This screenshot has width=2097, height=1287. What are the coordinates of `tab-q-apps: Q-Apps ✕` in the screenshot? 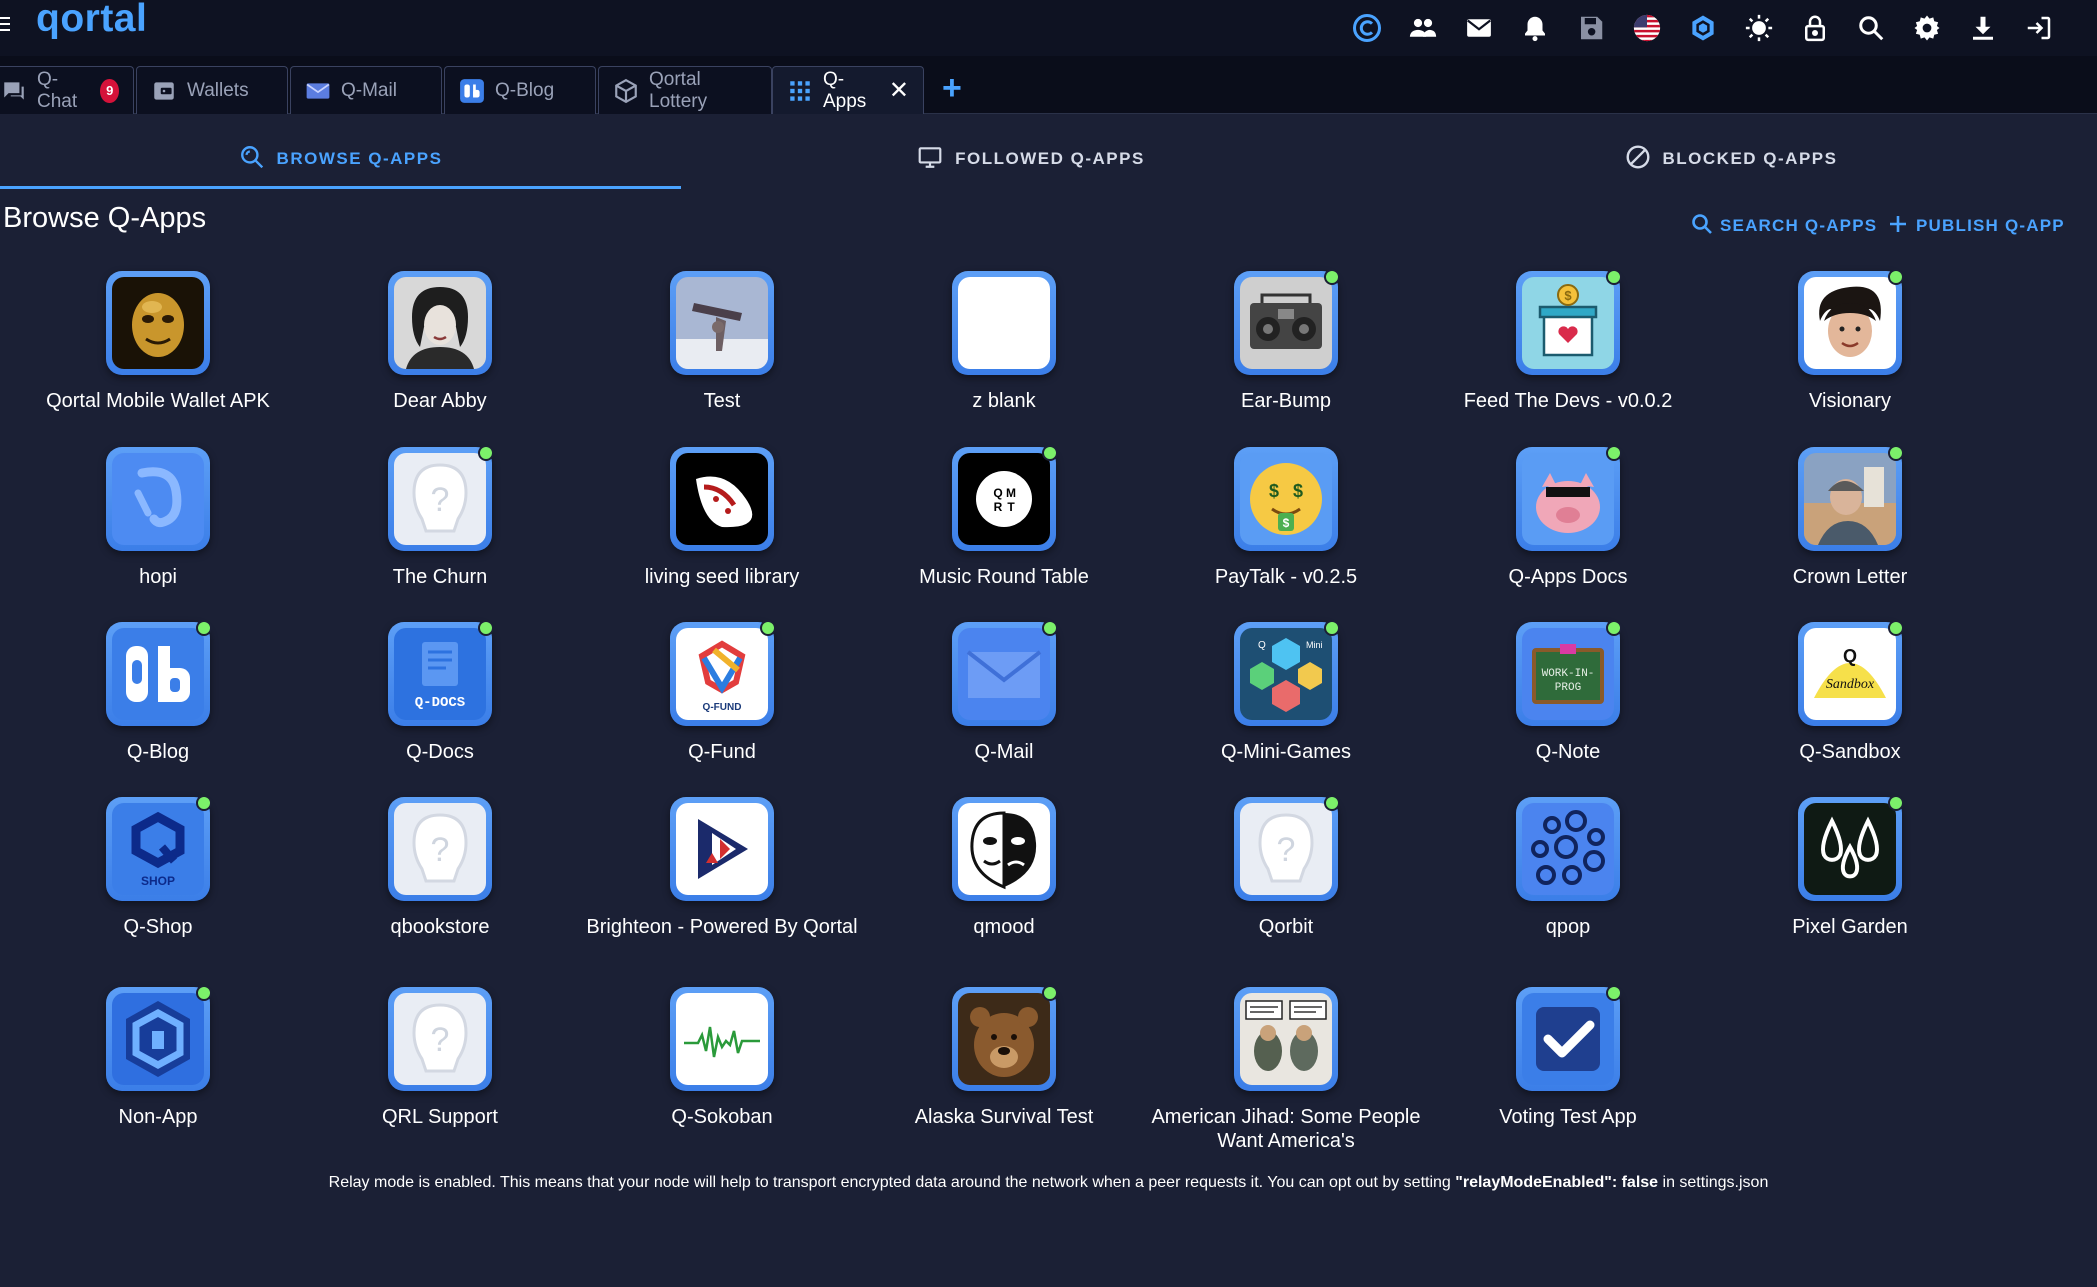 It's located at (848, 90).